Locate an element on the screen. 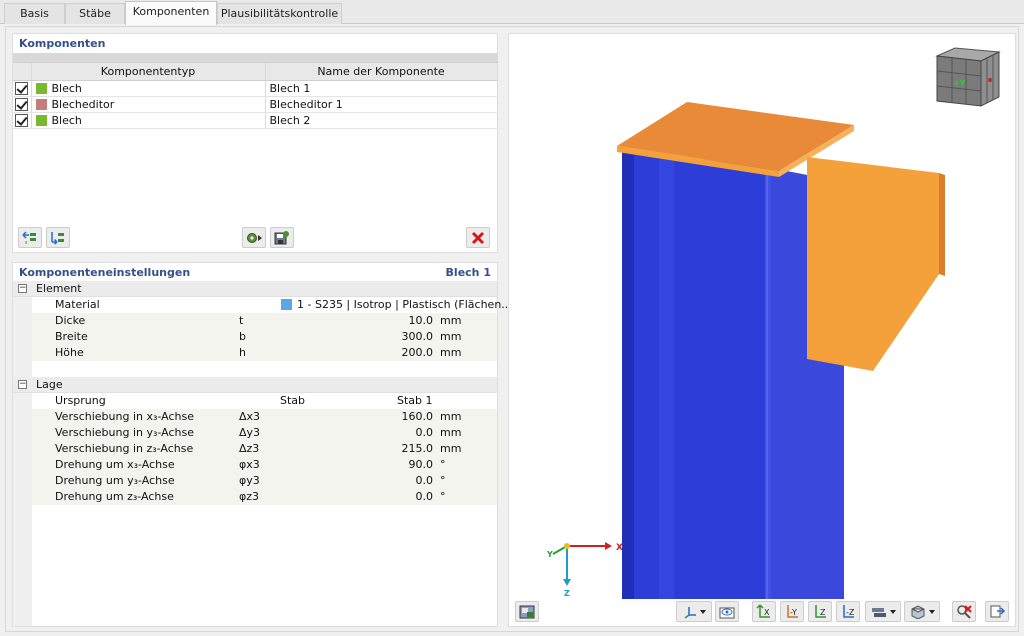 This screenshot has height=636, width=1024. property-row: Breite b 300.0 mm is located at coordinates (255, 337).